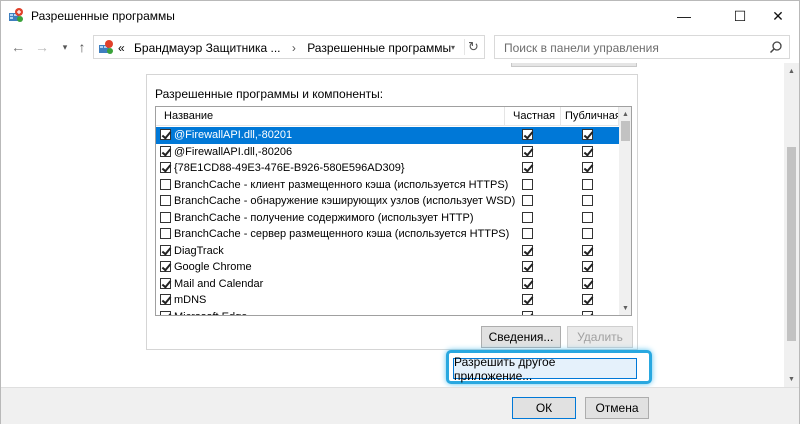 The height and width of the screenshot is (424, 800). I want to click on title-bar: Разрешенные программы — ☐ ✕, so click(400, 16).